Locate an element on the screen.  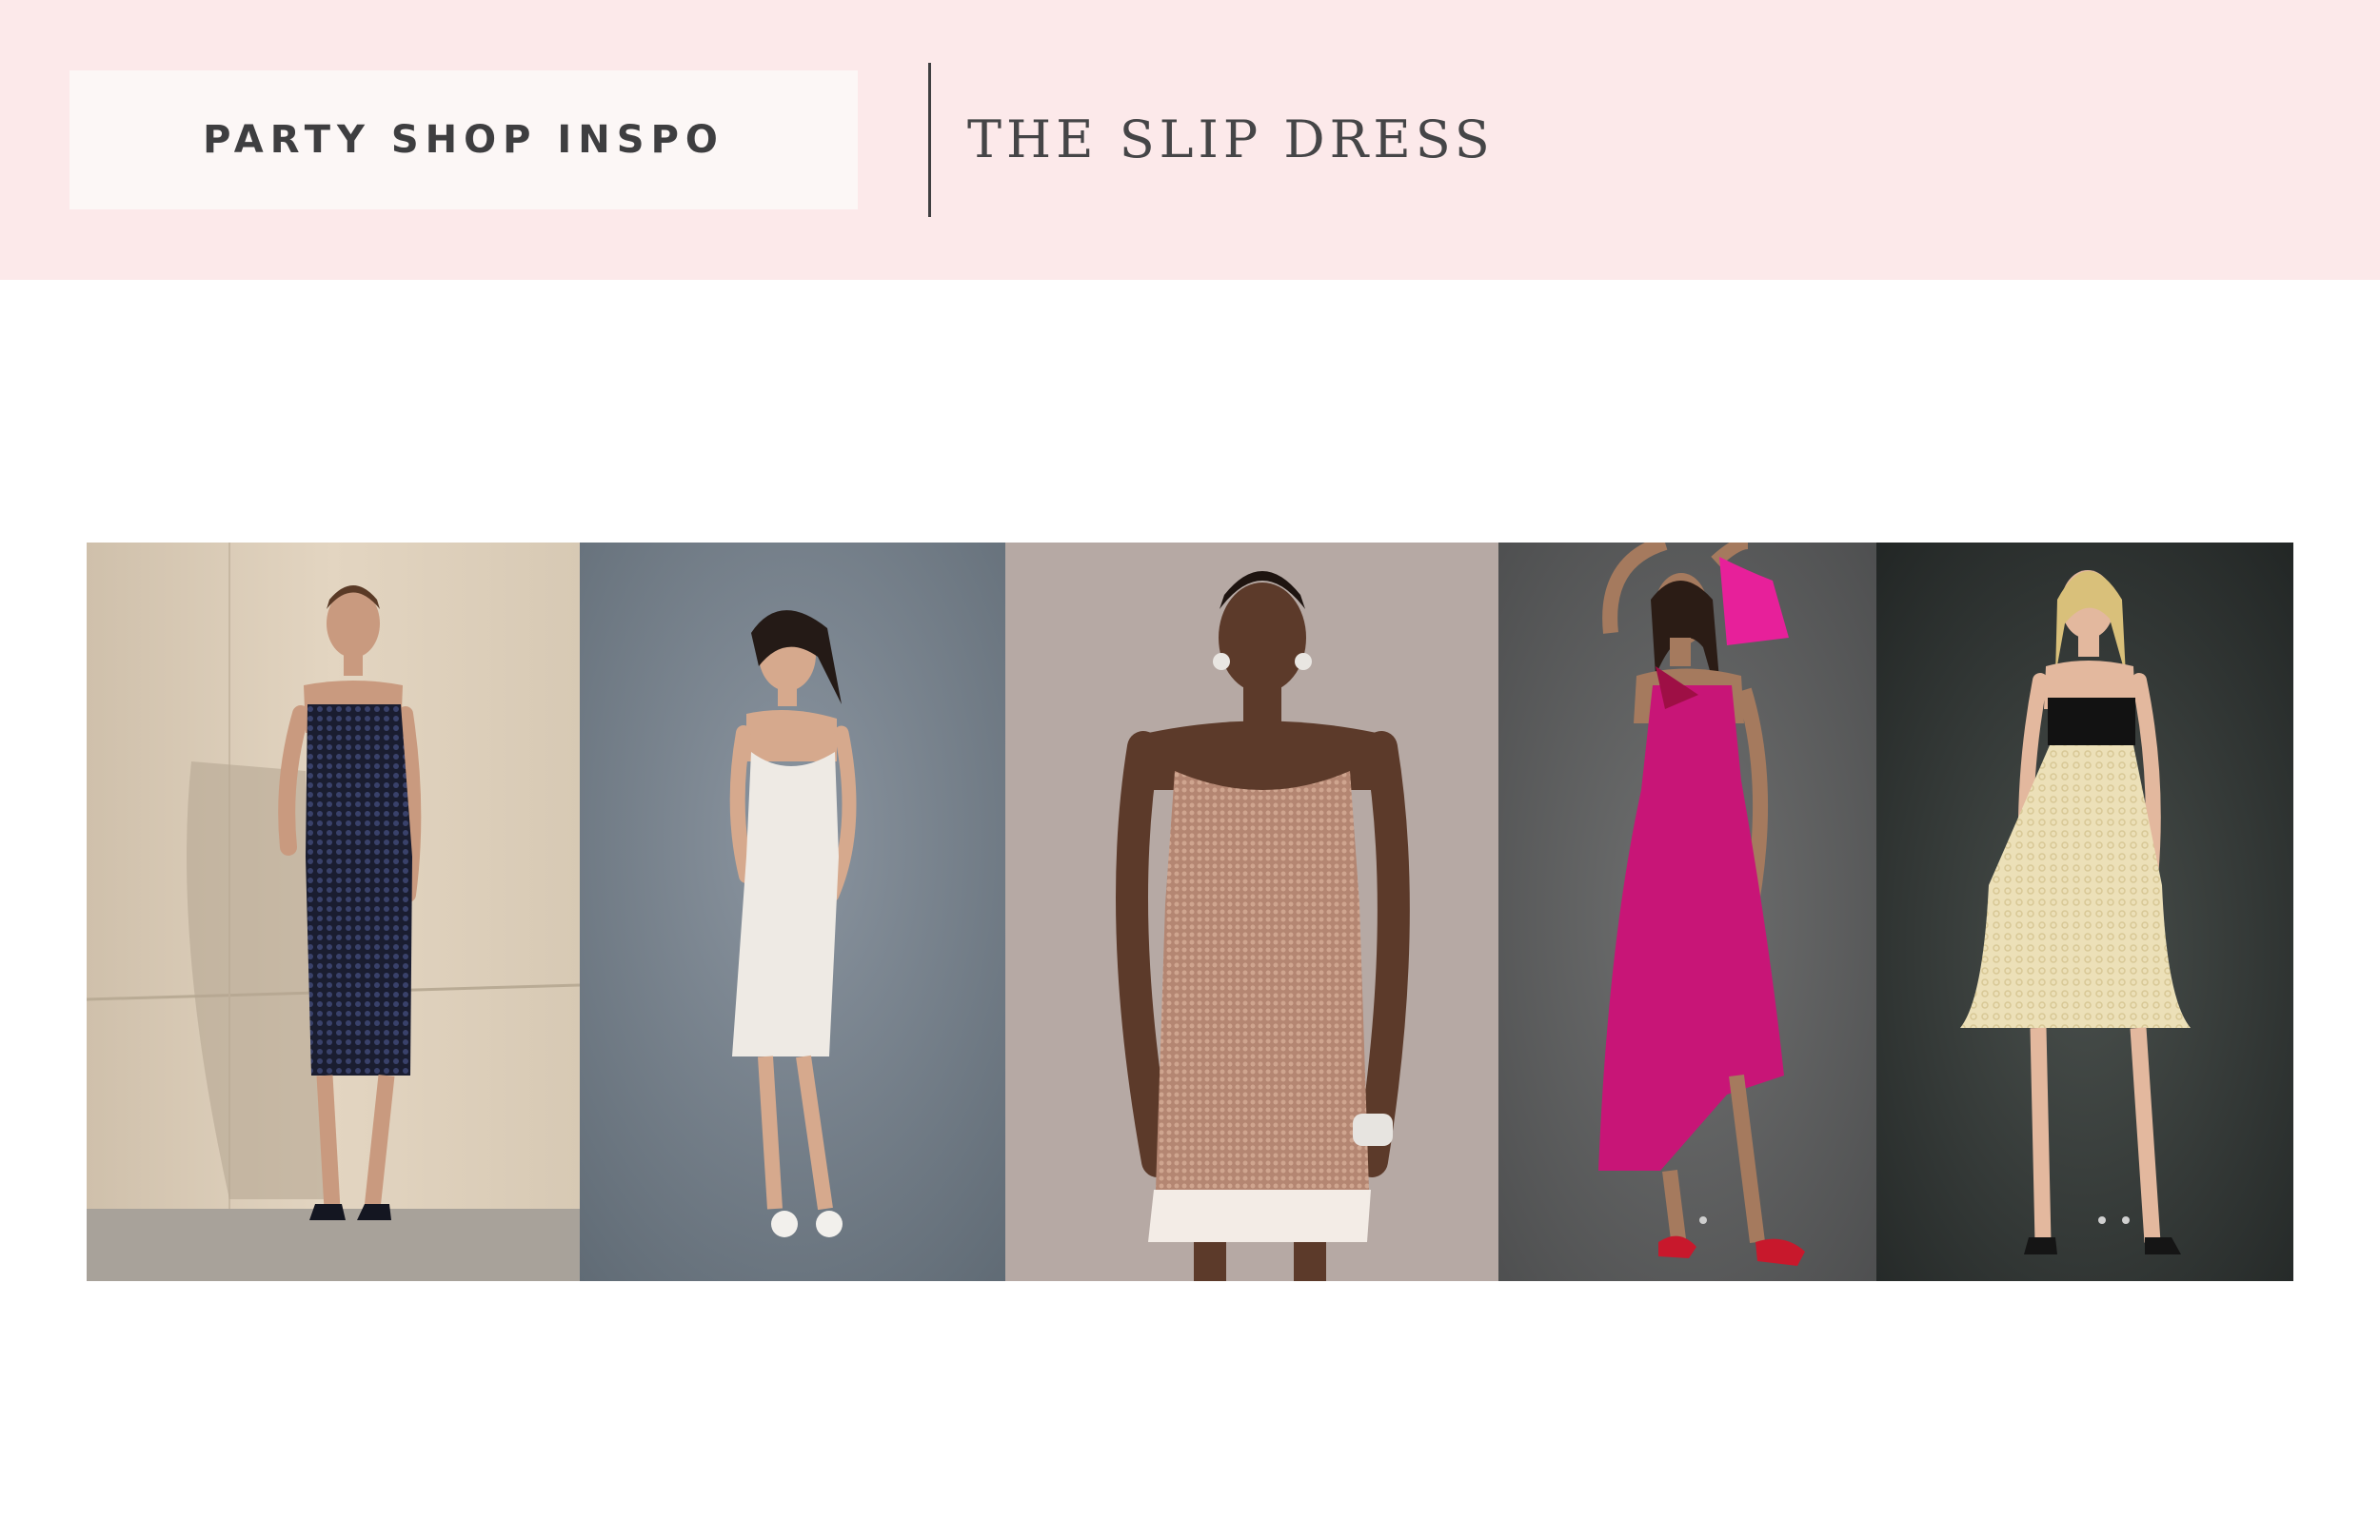
white-lace-dress-image is located at coordinates (792, 912).